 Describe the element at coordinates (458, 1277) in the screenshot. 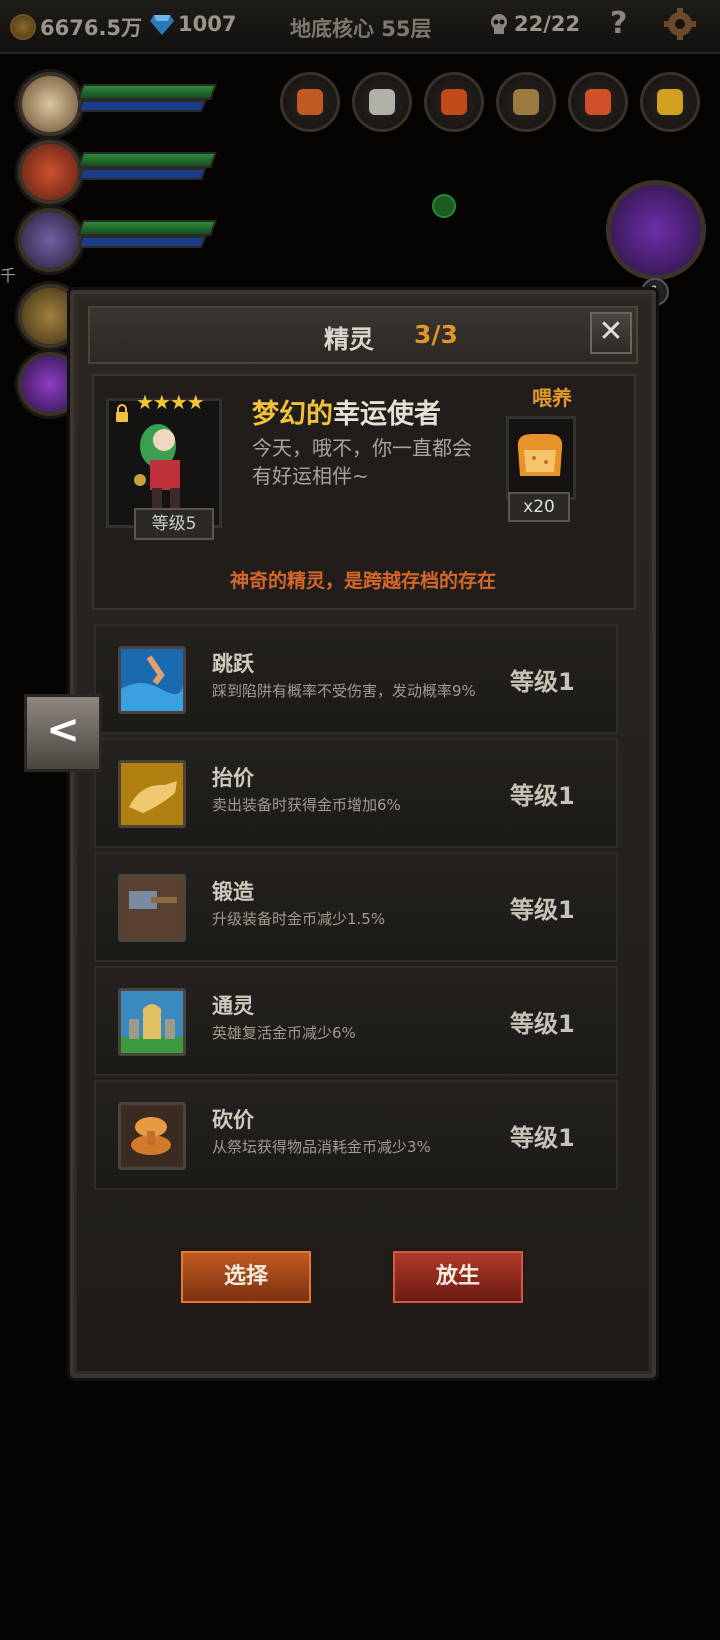

I see `release-button: 放生` at that location.